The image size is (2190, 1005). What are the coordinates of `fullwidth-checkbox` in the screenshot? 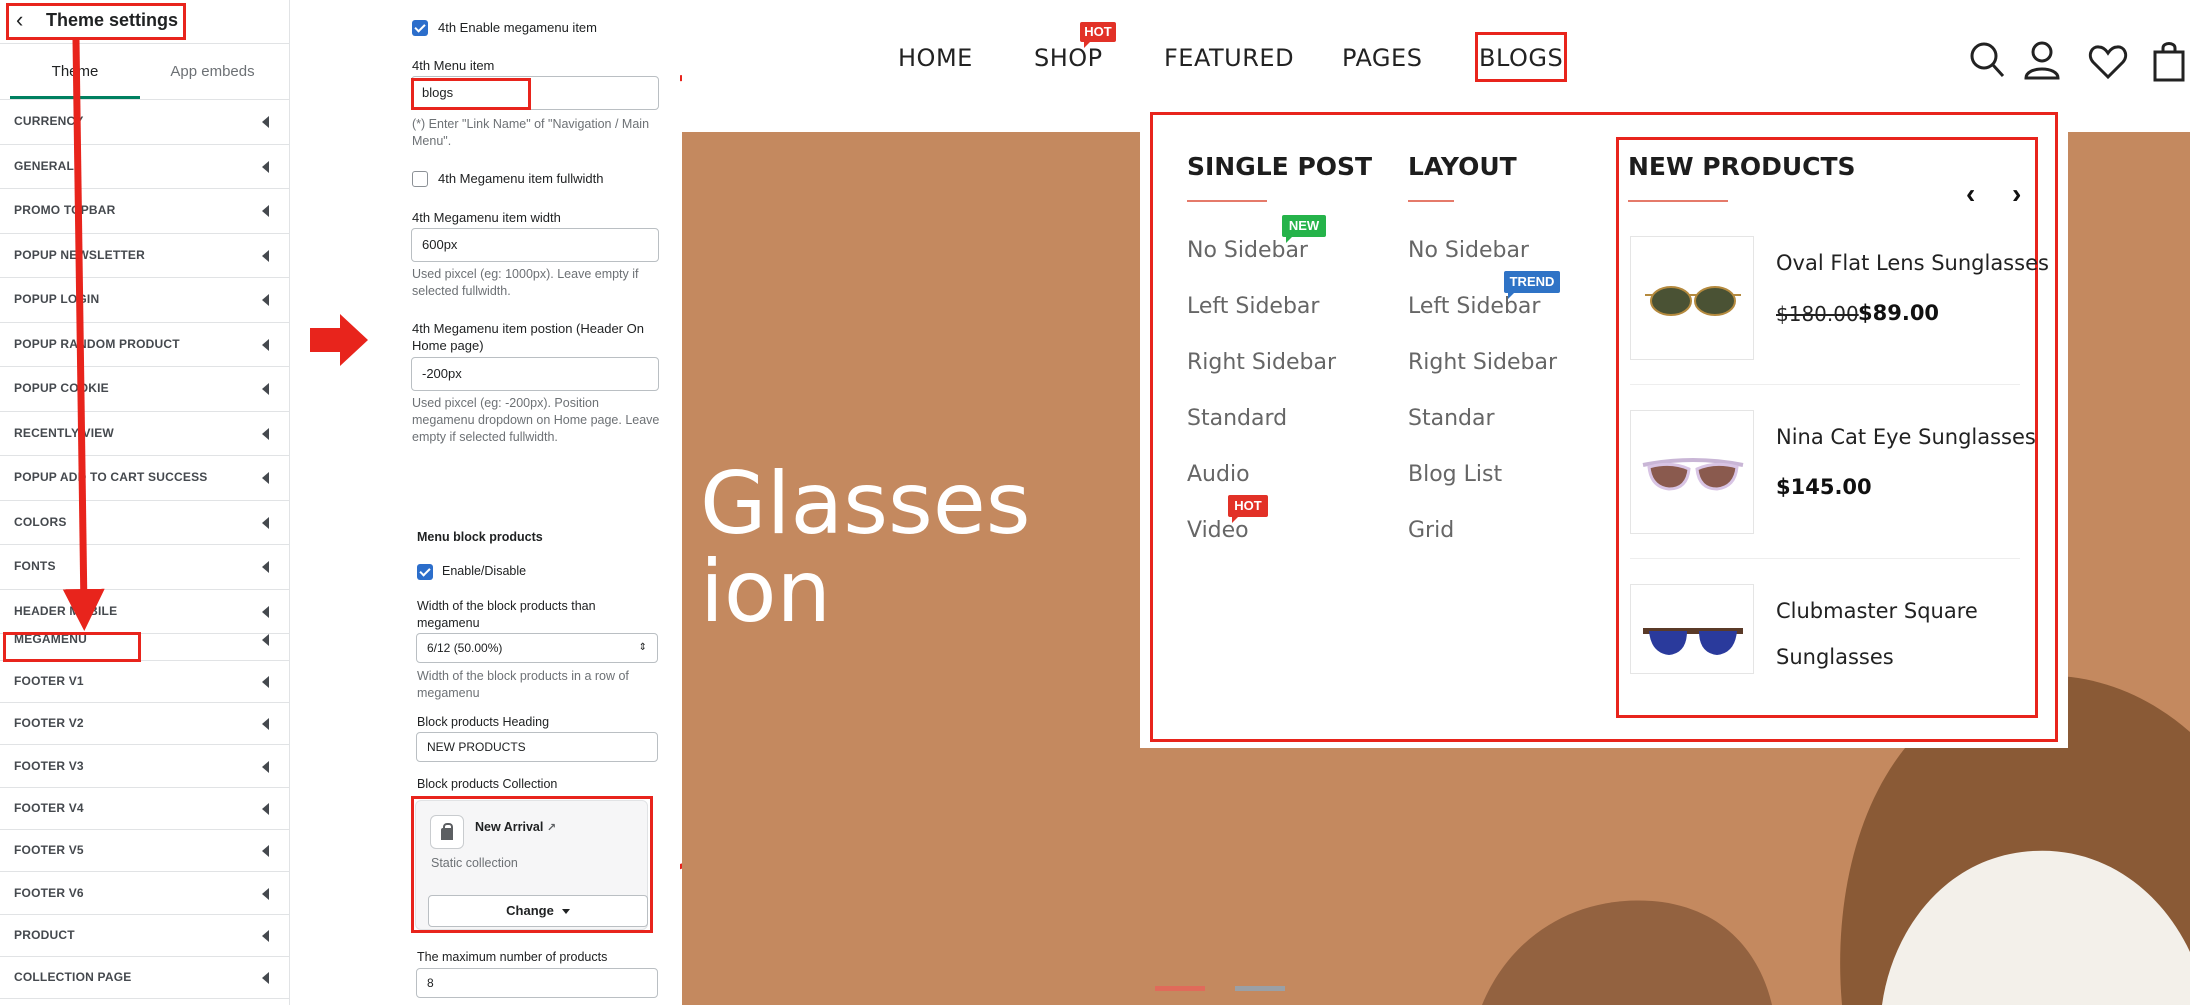 It's located at (420, 179).